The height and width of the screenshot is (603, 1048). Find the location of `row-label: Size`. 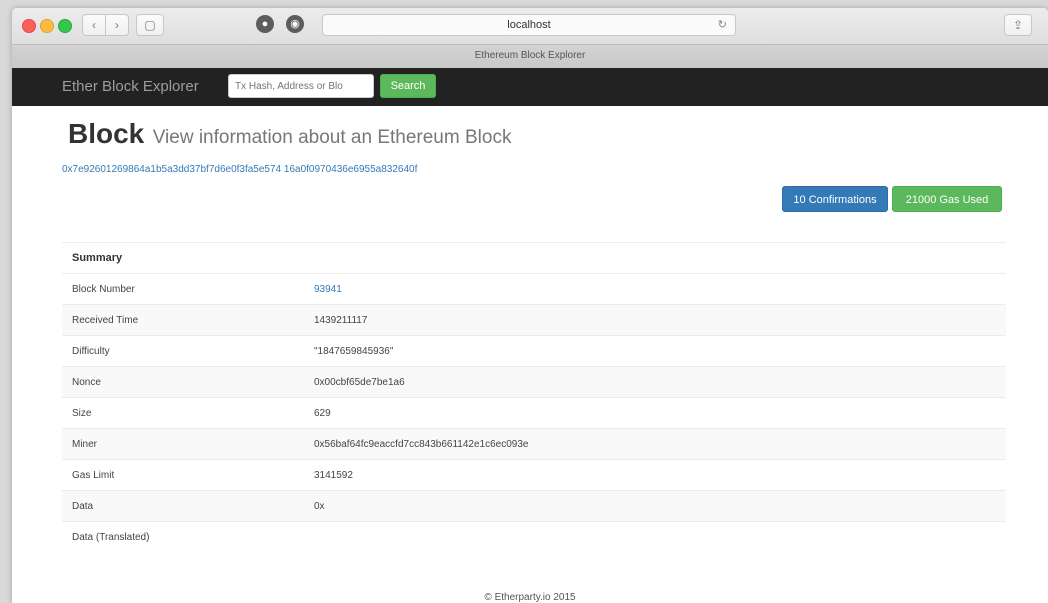

row-label: Size is located at coordinates (183, 413).